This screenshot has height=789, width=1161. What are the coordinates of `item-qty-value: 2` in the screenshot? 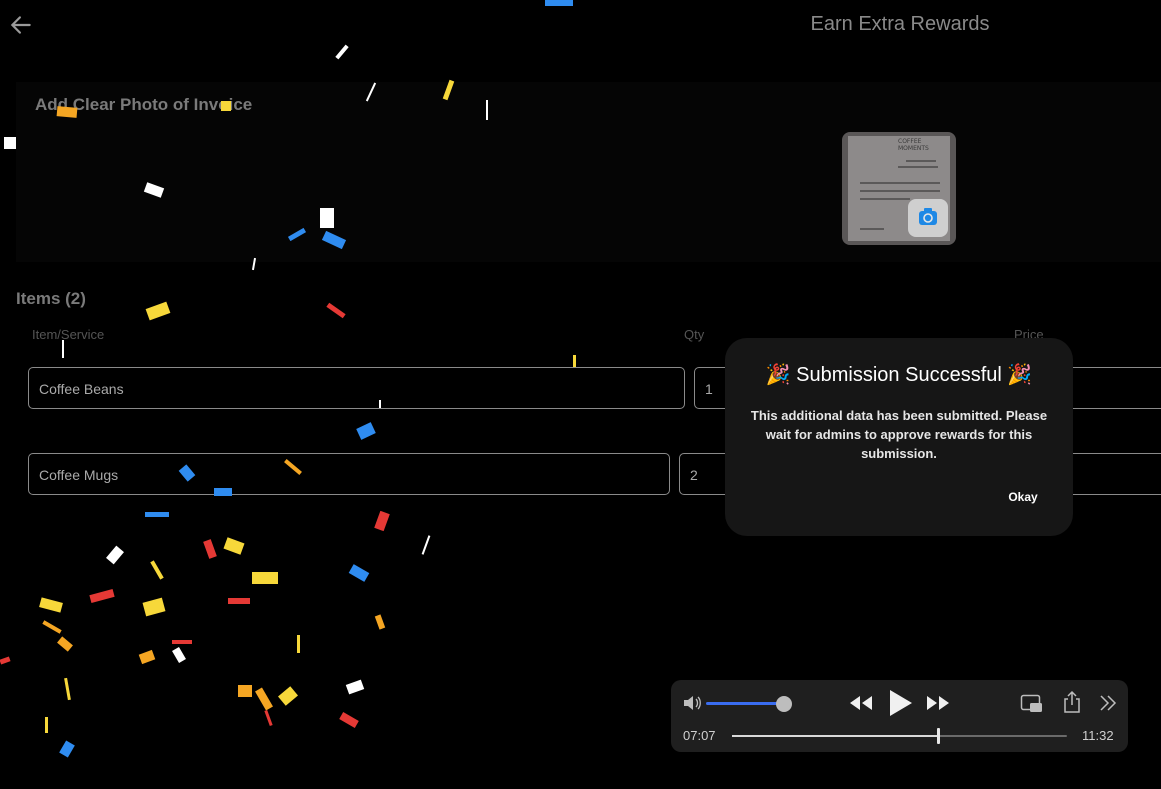 It's located at (694, 475).